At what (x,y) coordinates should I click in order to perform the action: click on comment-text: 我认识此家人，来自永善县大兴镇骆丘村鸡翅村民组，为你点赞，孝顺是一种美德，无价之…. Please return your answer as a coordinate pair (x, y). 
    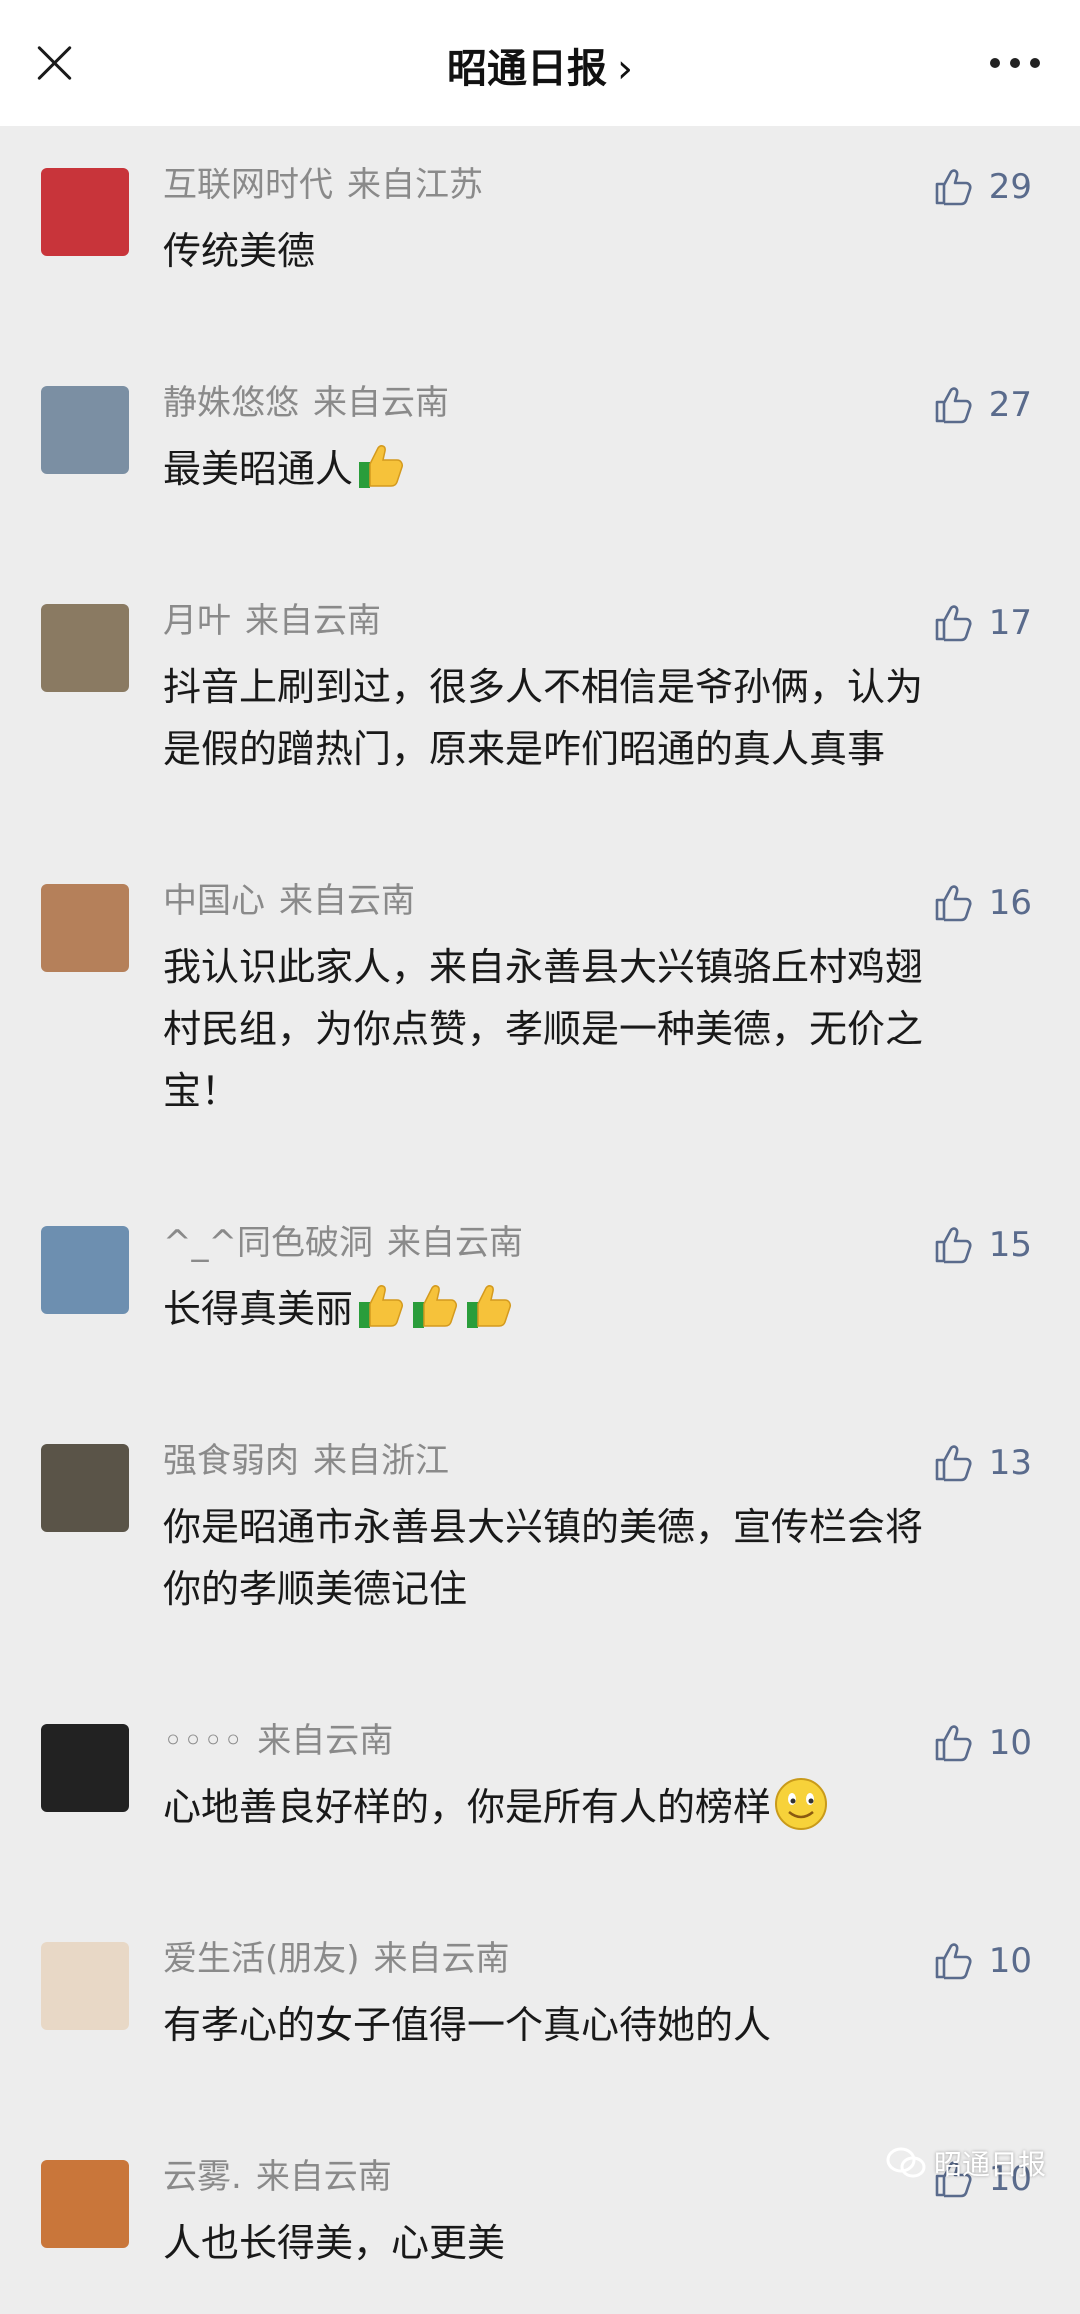
    Looking at the image, I should click on (546, 1029).